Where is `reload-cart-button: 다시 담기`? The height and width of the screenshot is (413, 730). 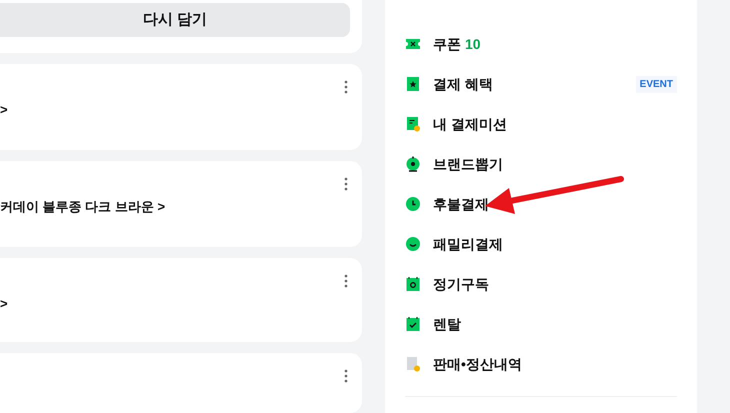
reload-cart-button: 다시 담기 is located at coordinates (175, 20).